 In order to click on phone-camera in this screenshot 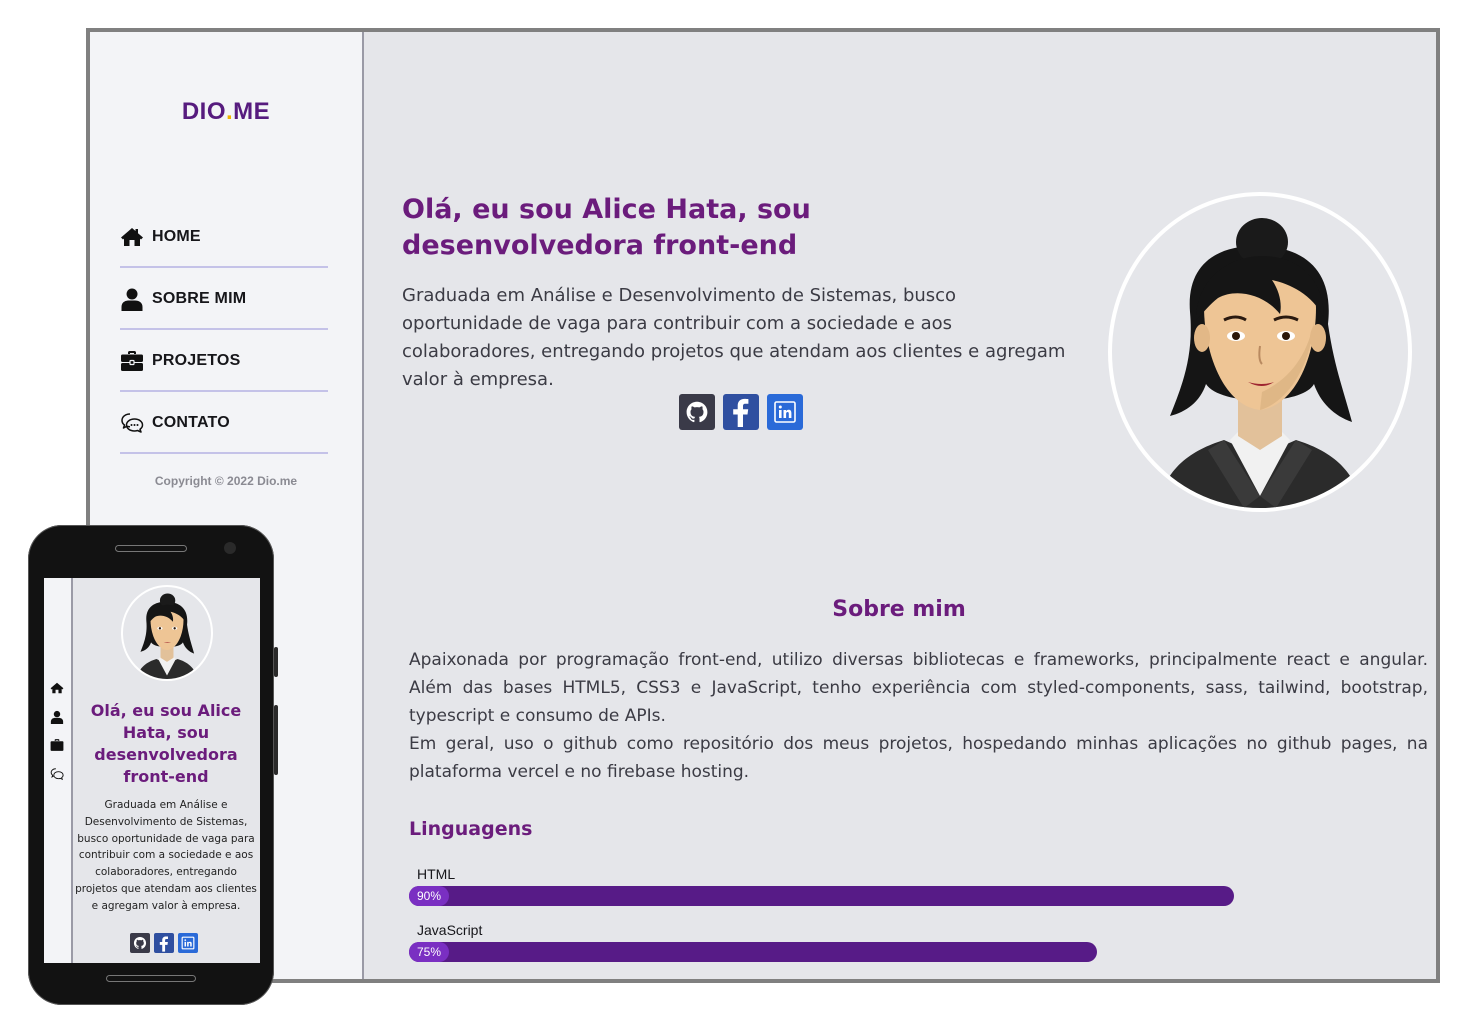, I will do `click(230, 548)`.